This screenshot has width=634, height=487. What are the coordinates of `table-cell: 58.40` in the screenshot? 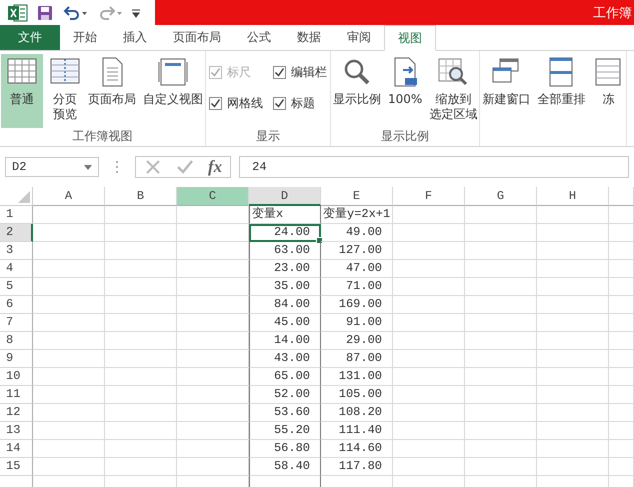 It's located at (285, 467).